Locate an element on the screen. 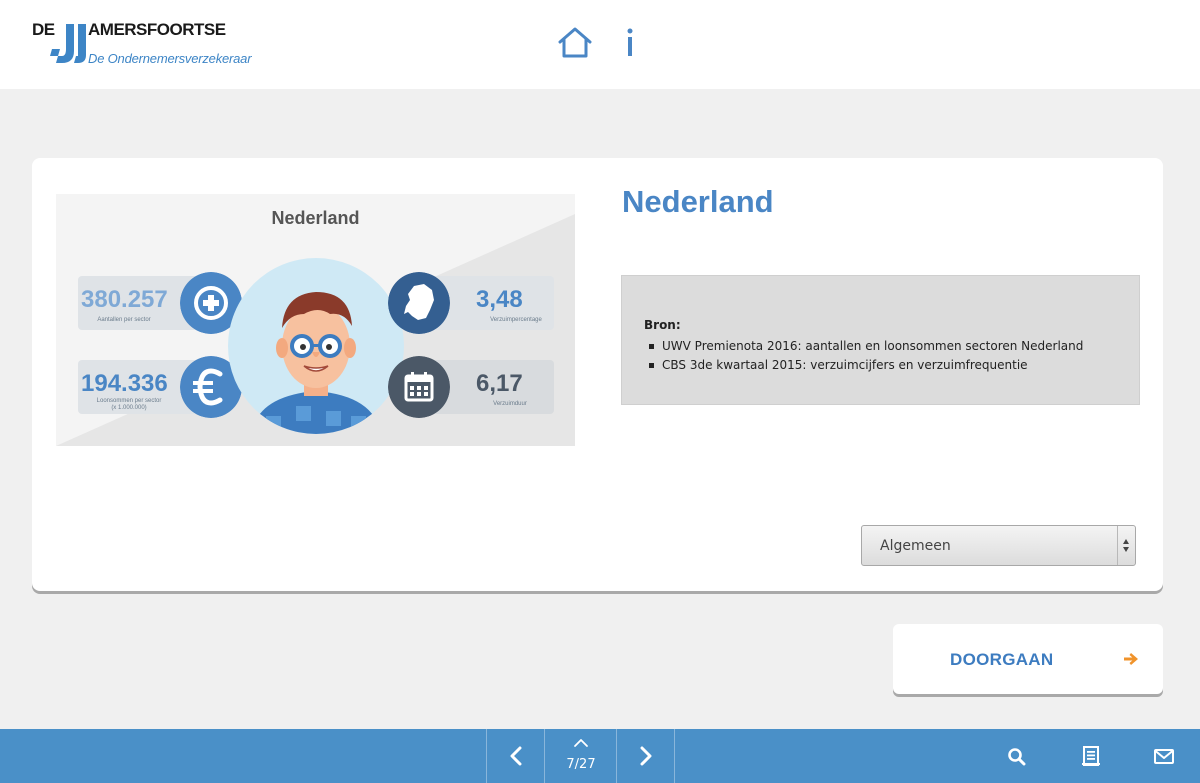 Image resolution: width=1200 pixels, height=783 pixels. arrow-right-icon is located at coordinates (1131, 659).